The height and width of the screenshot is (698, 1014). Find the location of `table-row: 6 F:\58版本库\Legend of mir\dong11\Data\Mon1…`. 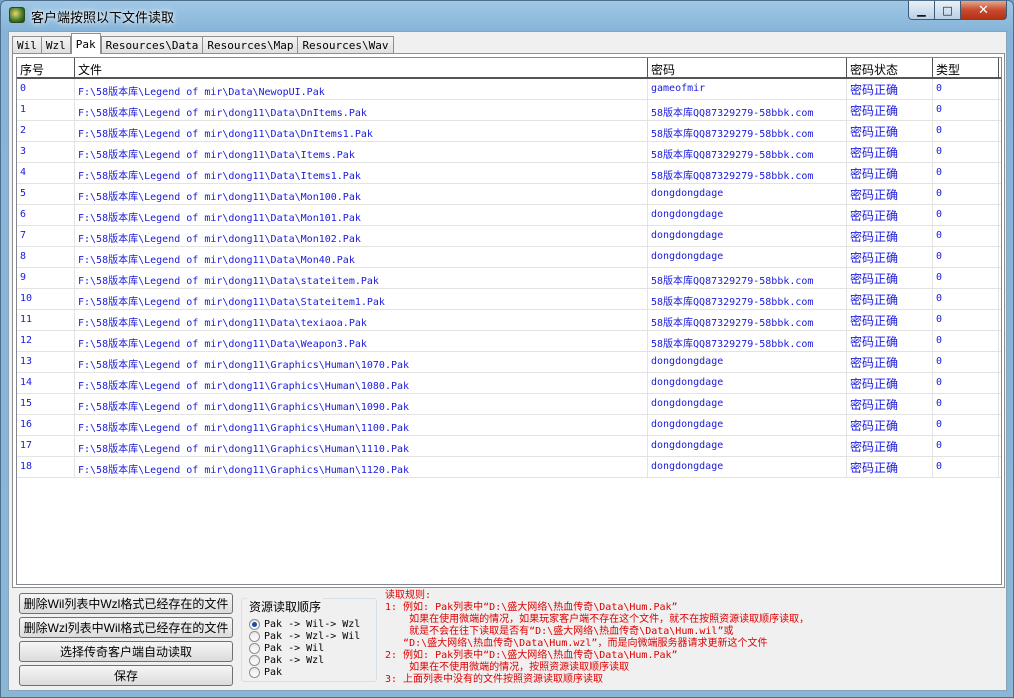

table-row: 6 F:\58版本库\Legend of mir\dong11\Data\Mon1… is located at coordinates (509, 215).